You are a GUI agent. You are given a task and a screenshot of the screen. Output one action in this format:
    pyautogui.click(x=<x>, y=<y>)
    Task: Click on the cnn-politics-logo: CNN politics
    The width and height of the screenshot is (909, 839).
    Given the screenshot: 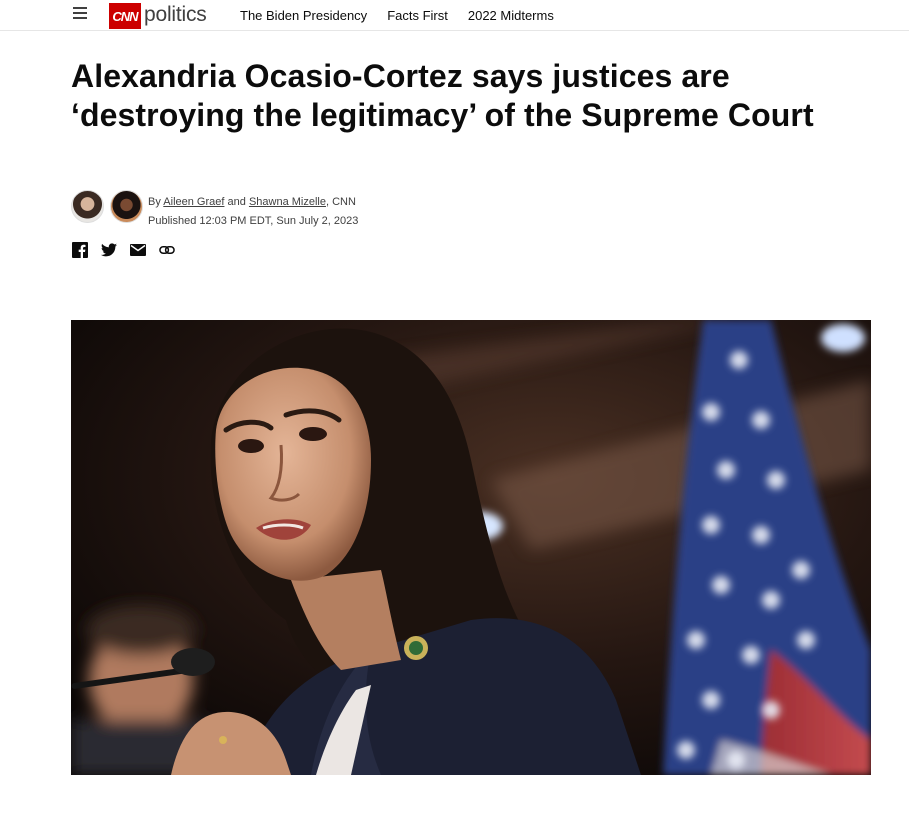 What is the action you would take?
    pyautogui.click(x=158, y=16)
    